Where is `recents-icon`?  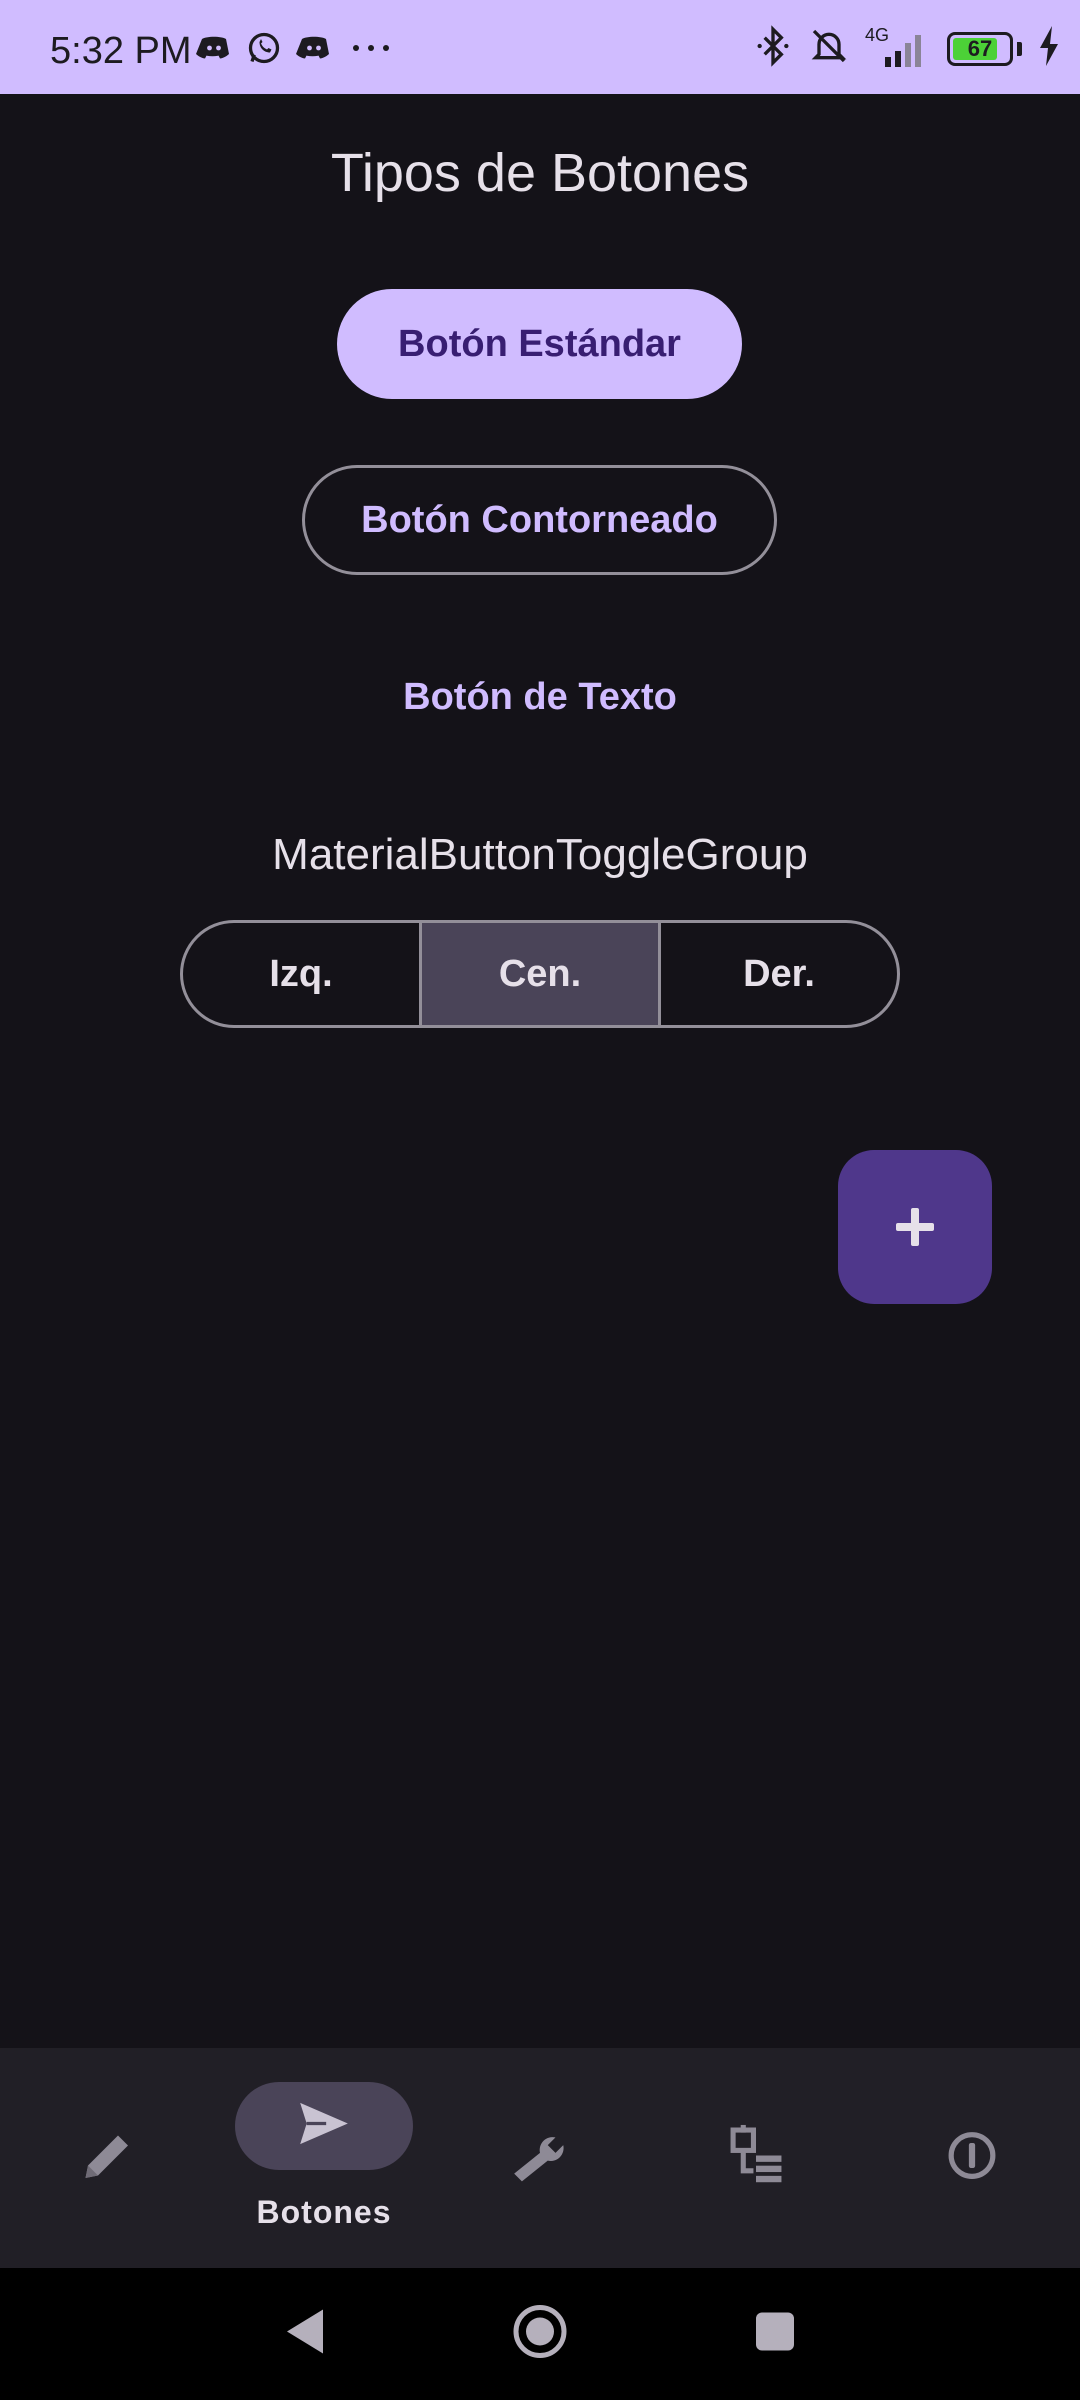 recents-icon is located at coordinates (775, 2334).